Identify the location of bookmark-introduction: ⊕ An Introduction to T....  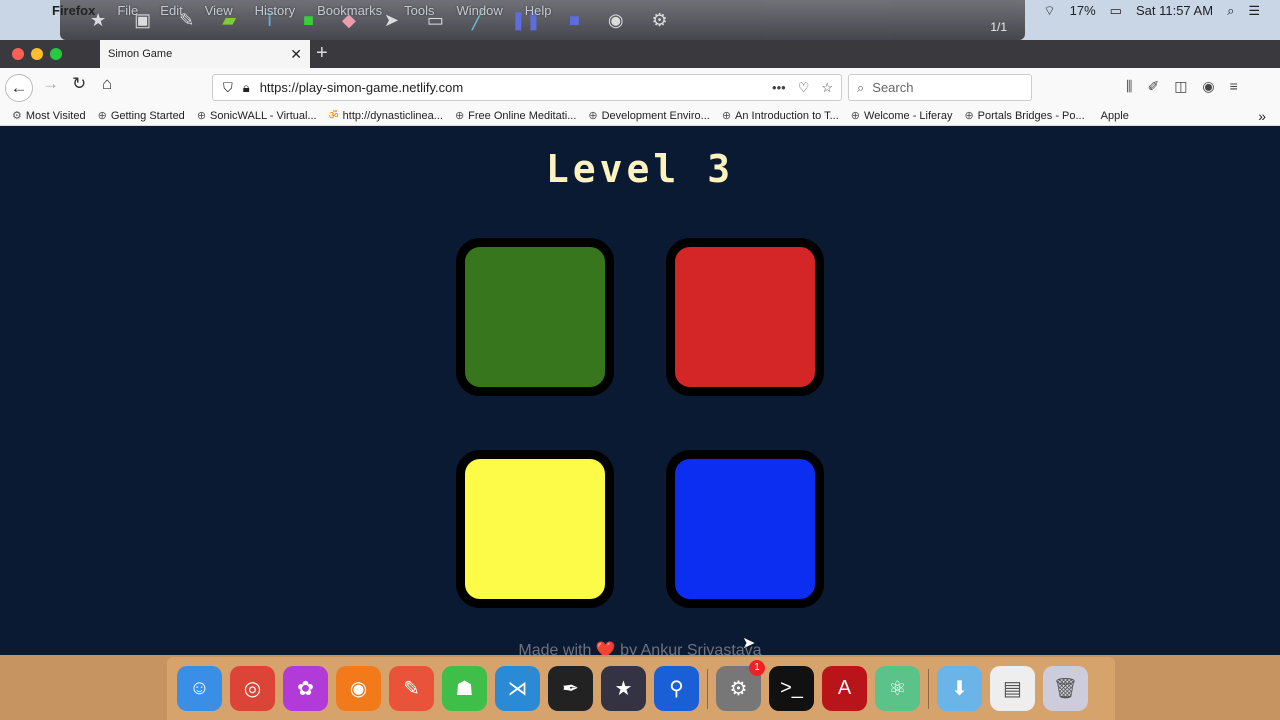
(780, 115).